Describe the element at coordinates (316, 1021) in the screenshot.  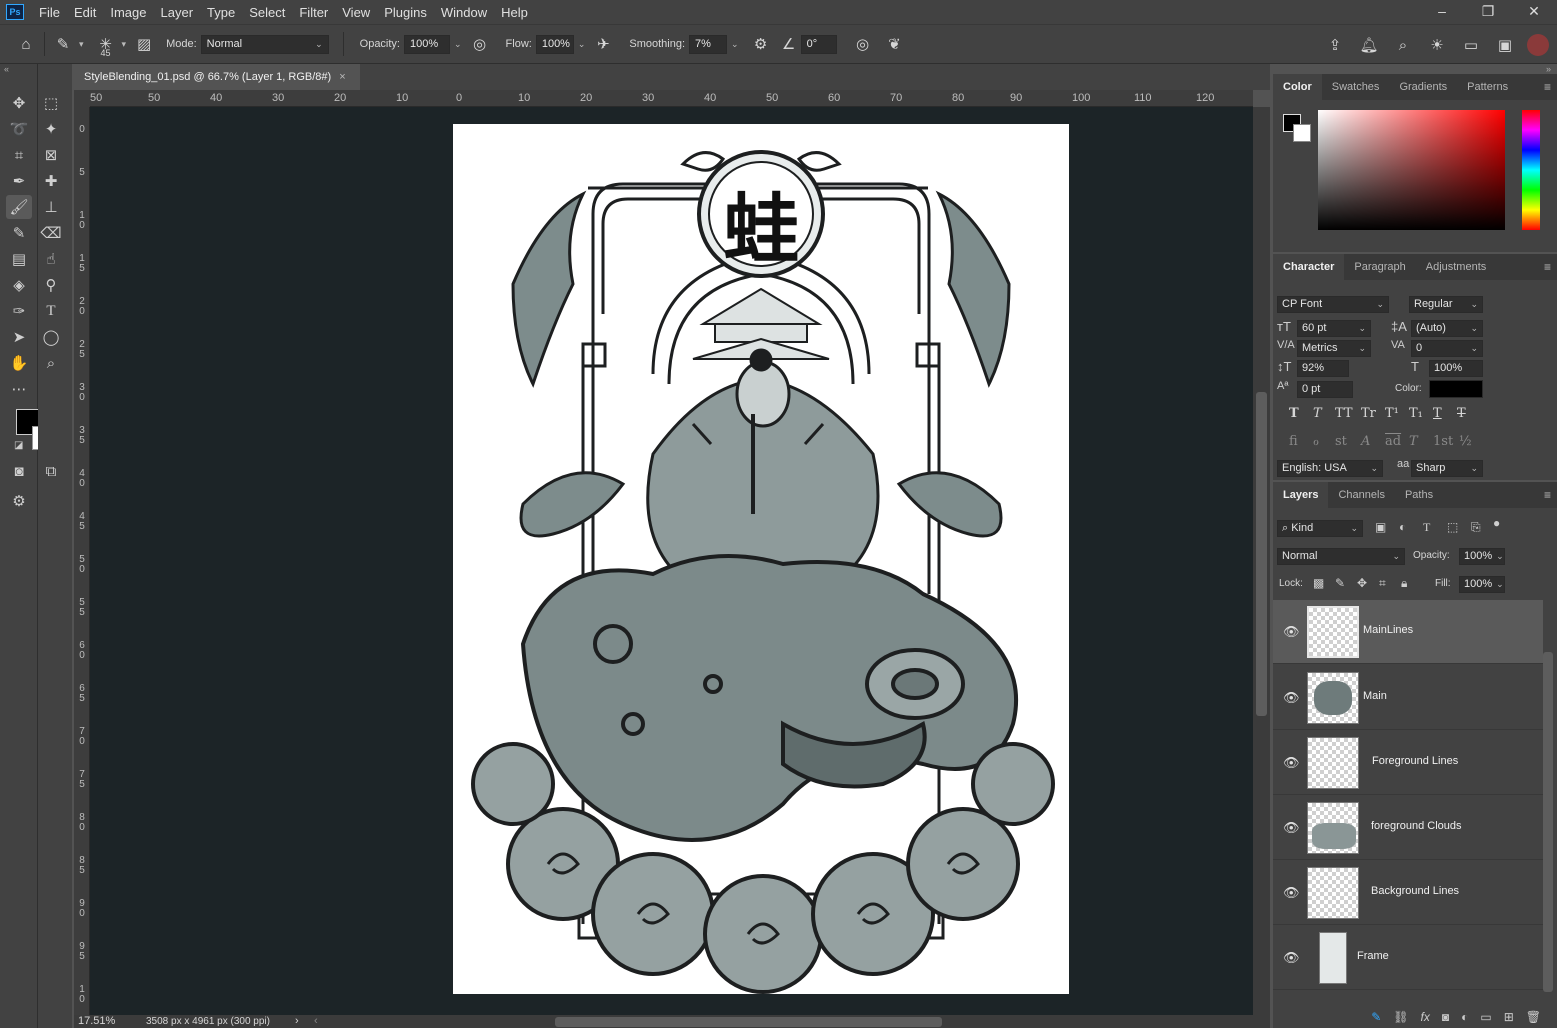
I see `scroll-left-icon: ‹` at that location.